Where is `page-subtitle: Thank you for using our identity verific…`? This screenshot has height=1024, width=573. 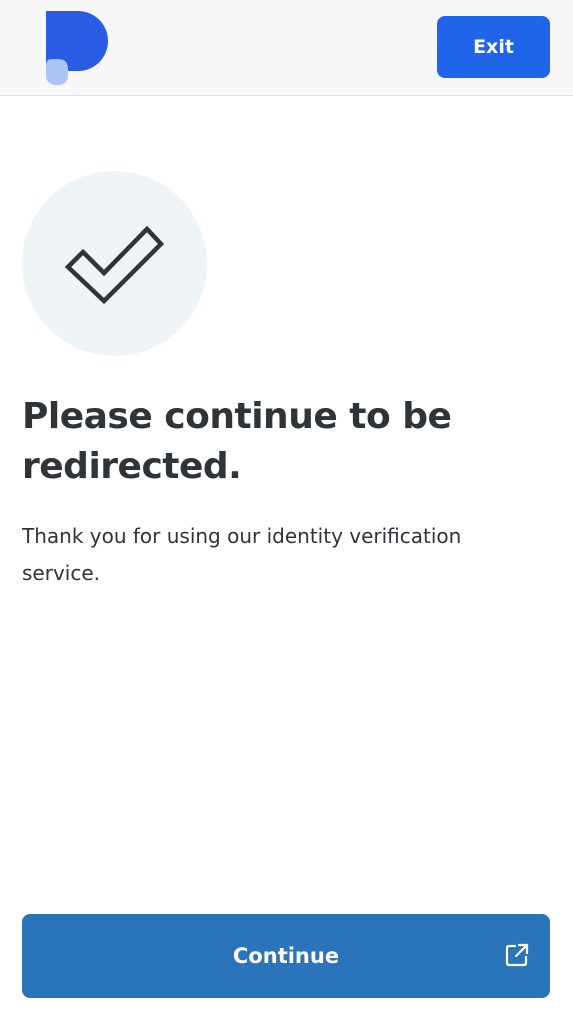
page-subtitle: Thank you for using our identity verific… is located at coordinates (242, 554).